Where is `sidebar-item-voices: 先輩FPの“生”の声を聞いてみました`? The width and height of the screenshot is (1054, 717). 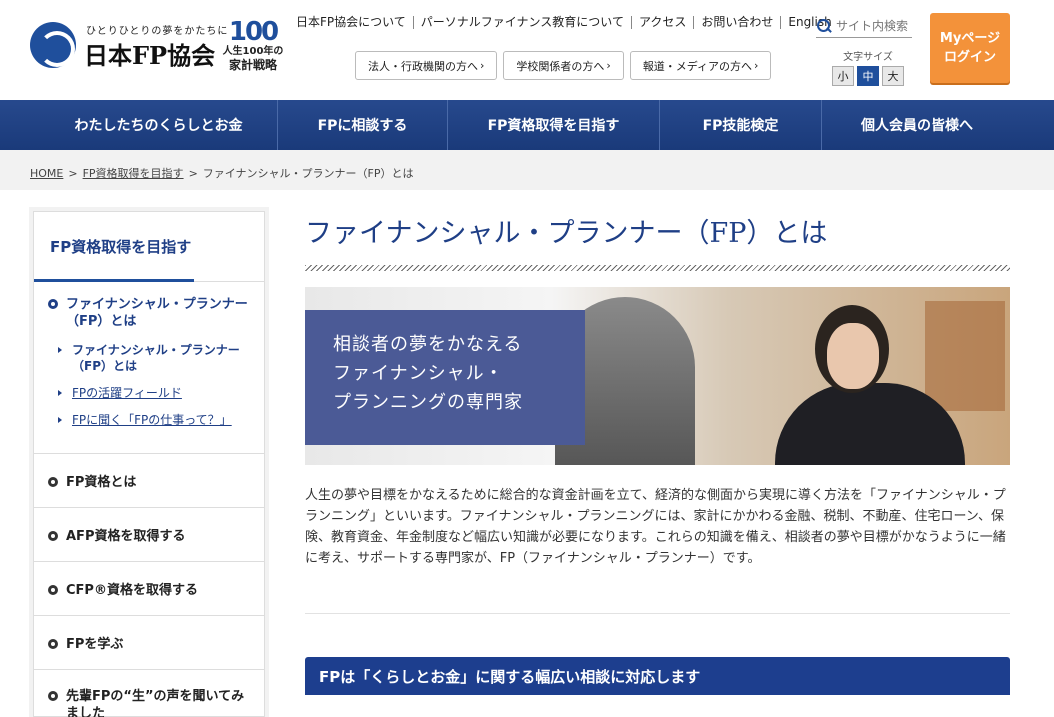 sidebar-item-voices: 先輩FPの“生”の声を聞いてみました is located at coordinates (149, 693).